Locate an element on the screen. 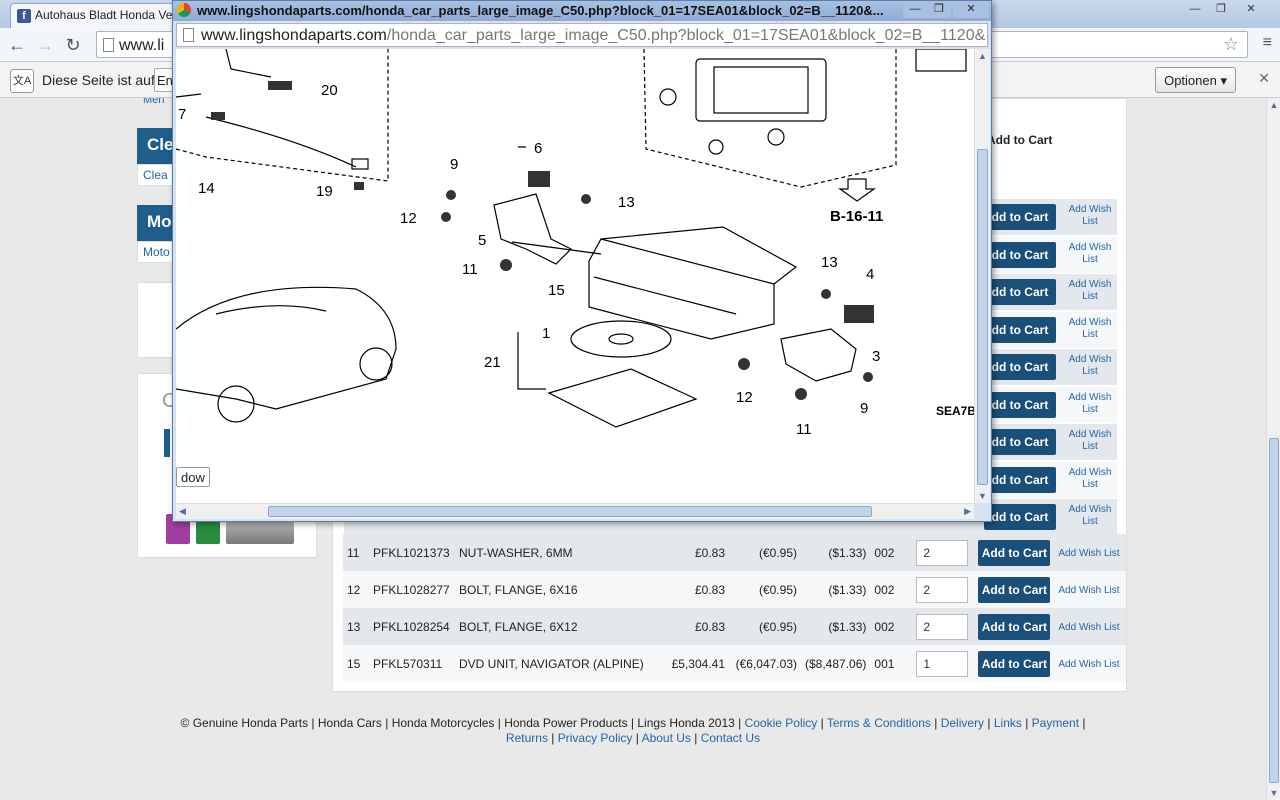 The height and width of the screenshot is (800, 1280). address-text: www.li is located at coordinates (142, 45).